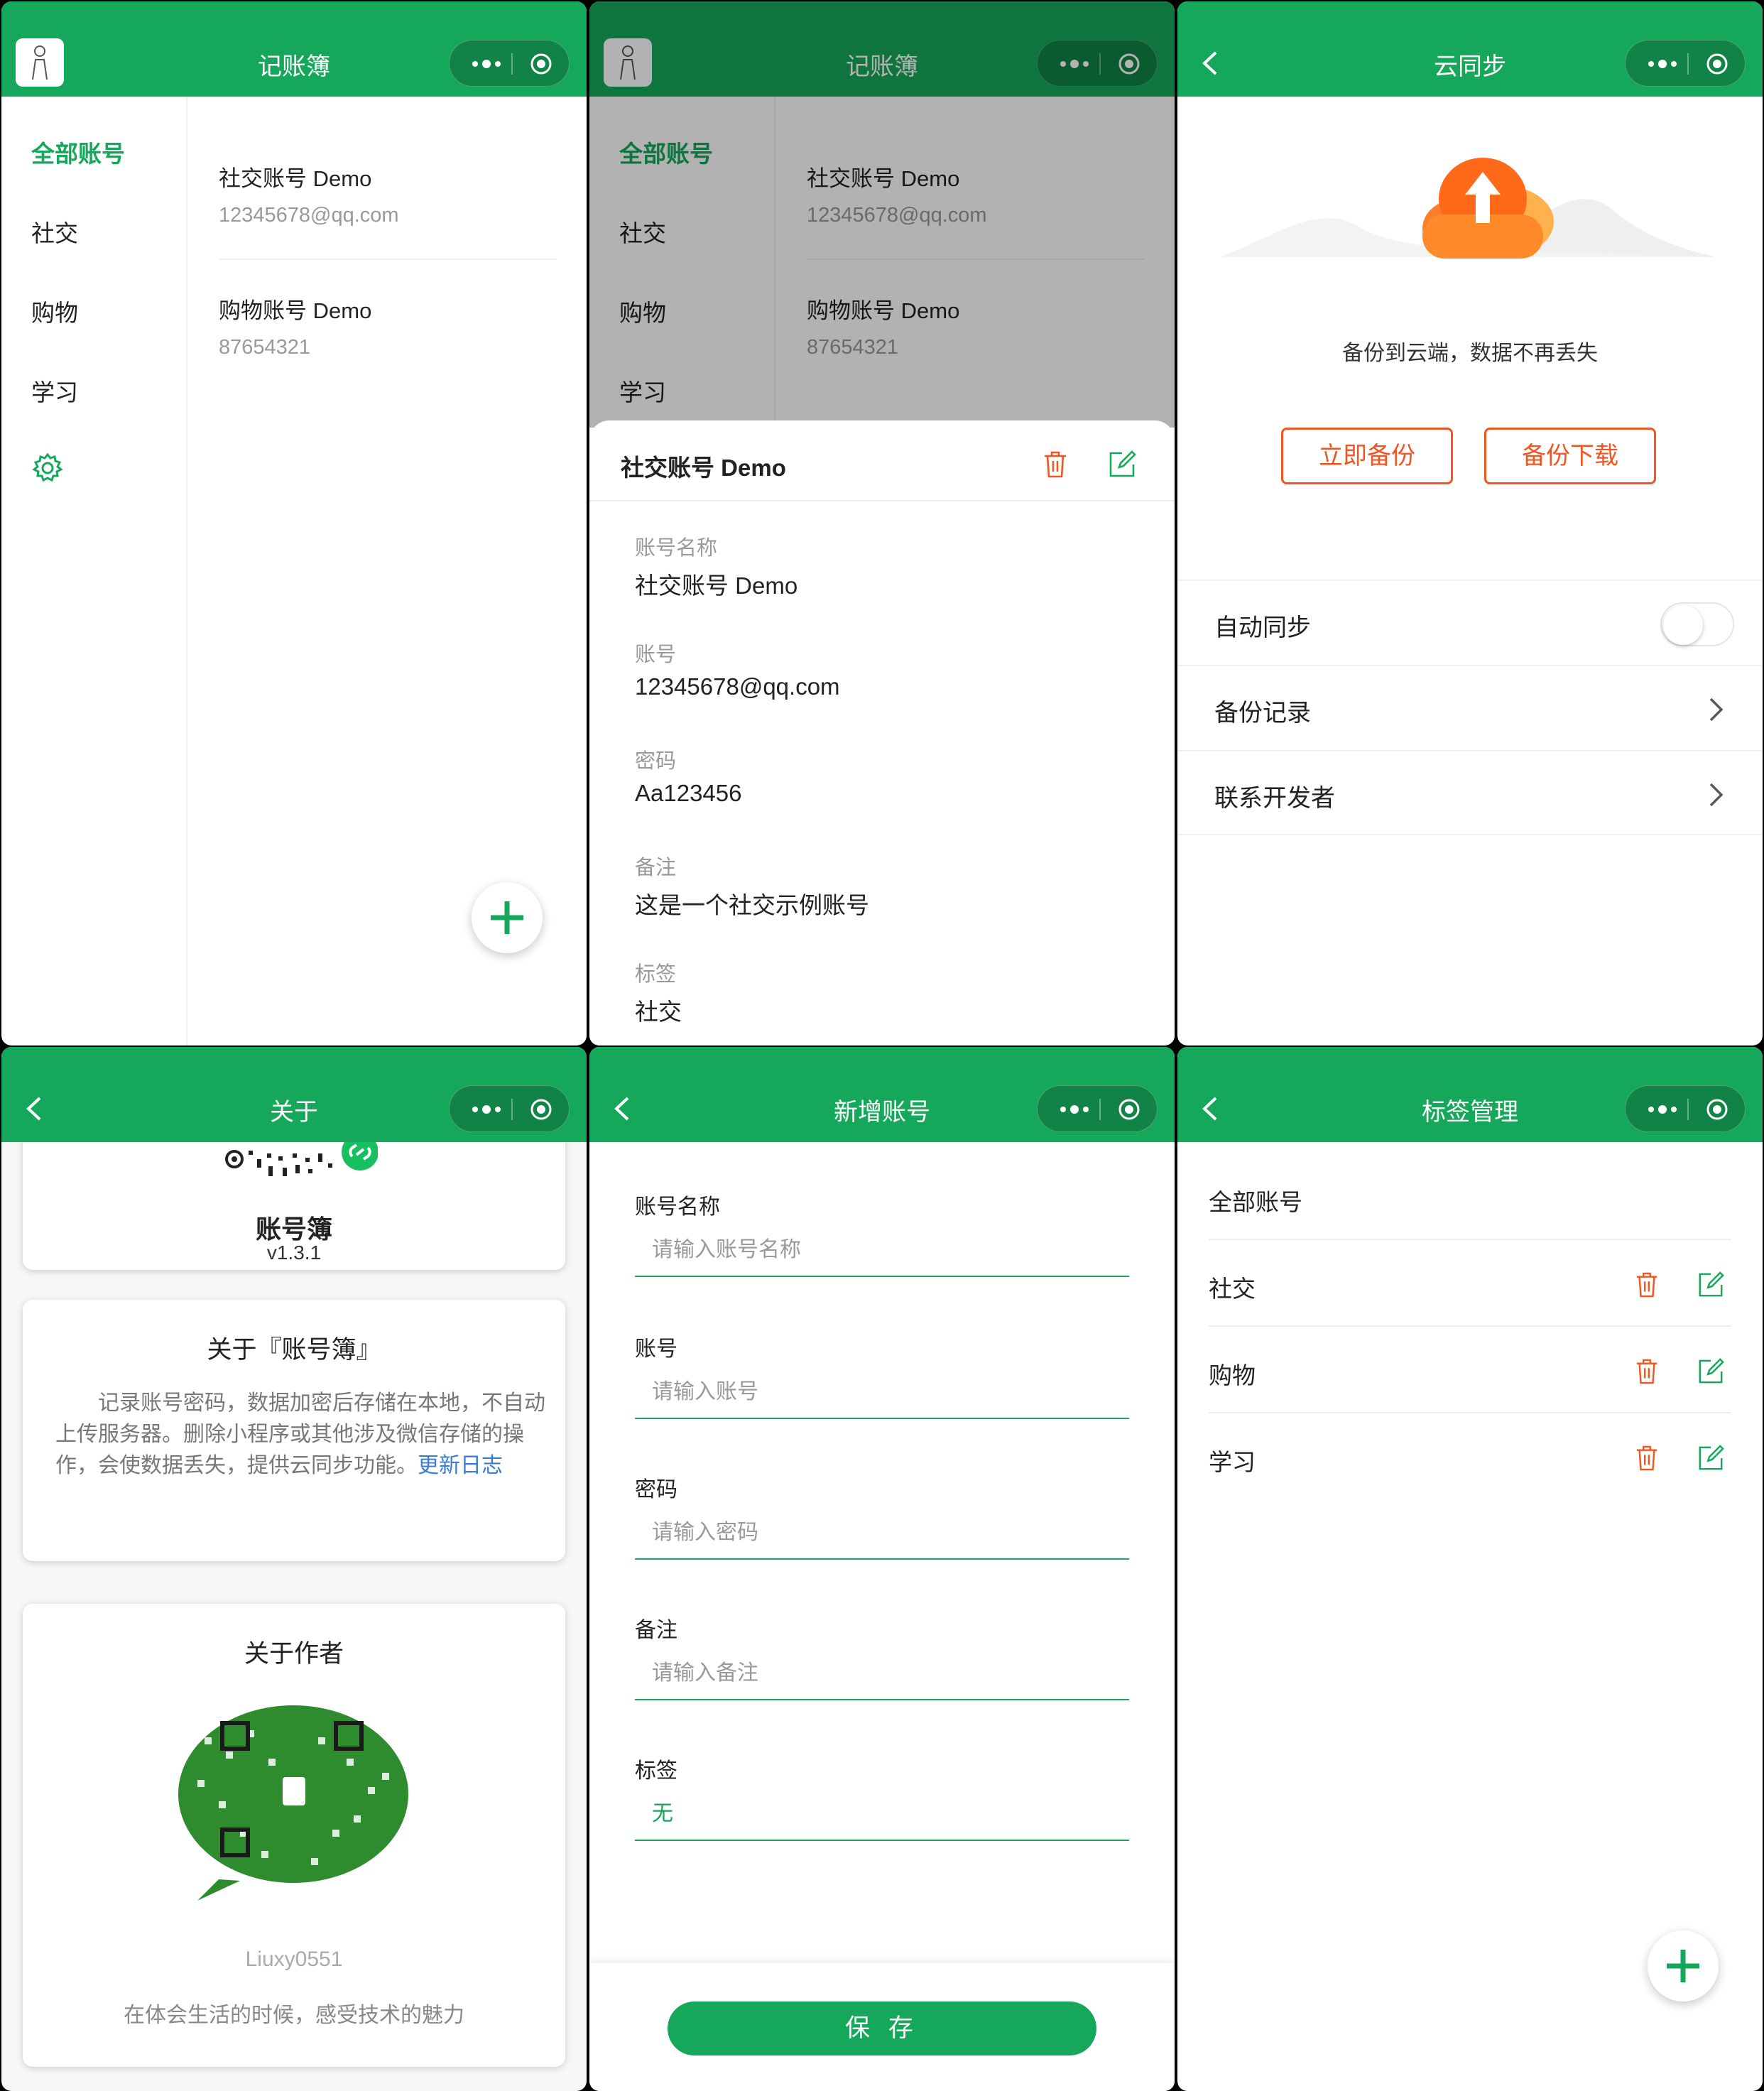 This screenshot has width=1764, height=2091. Describe the element at coordinates (1470, 792) in the screenshot. I see `contact-developer-row: 联系开发者` at that location.